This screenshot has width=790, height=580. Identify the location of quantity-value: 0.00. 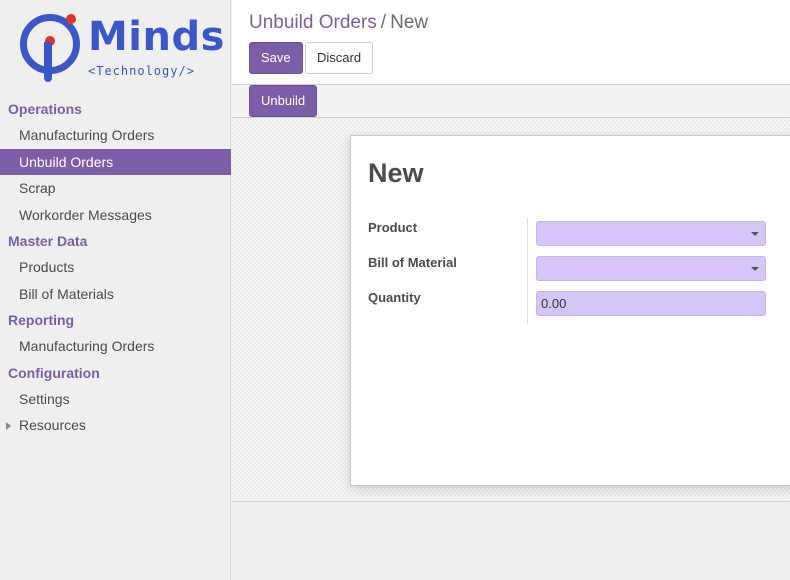
(554, 303).